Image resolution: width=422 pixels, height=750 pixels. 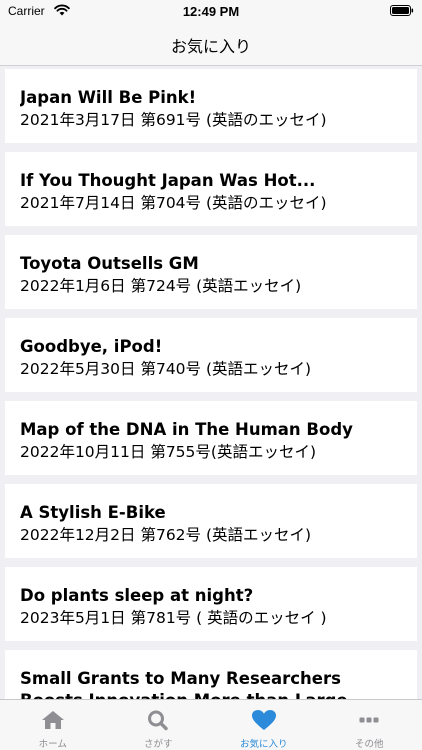 I want to click on item-title: Do plants sleep at night?, so click(x=137, y=595).